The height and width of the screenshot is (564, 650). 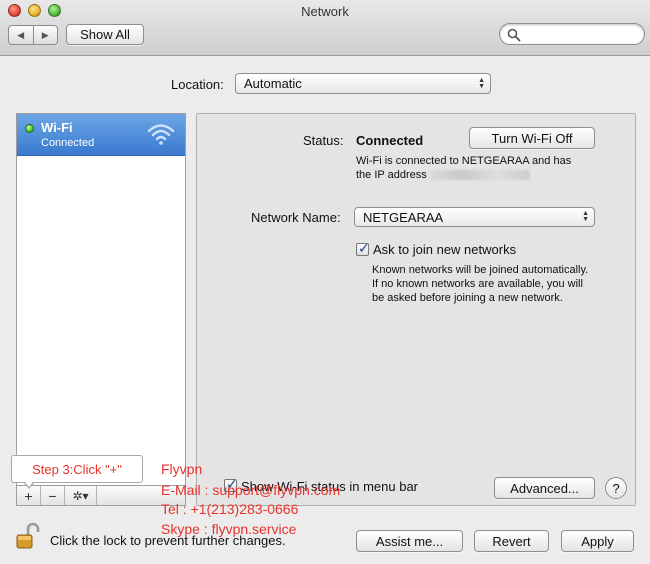 I want to click on tel-text: Tel : +1(213)283-0666, so click(x=230, y=509).